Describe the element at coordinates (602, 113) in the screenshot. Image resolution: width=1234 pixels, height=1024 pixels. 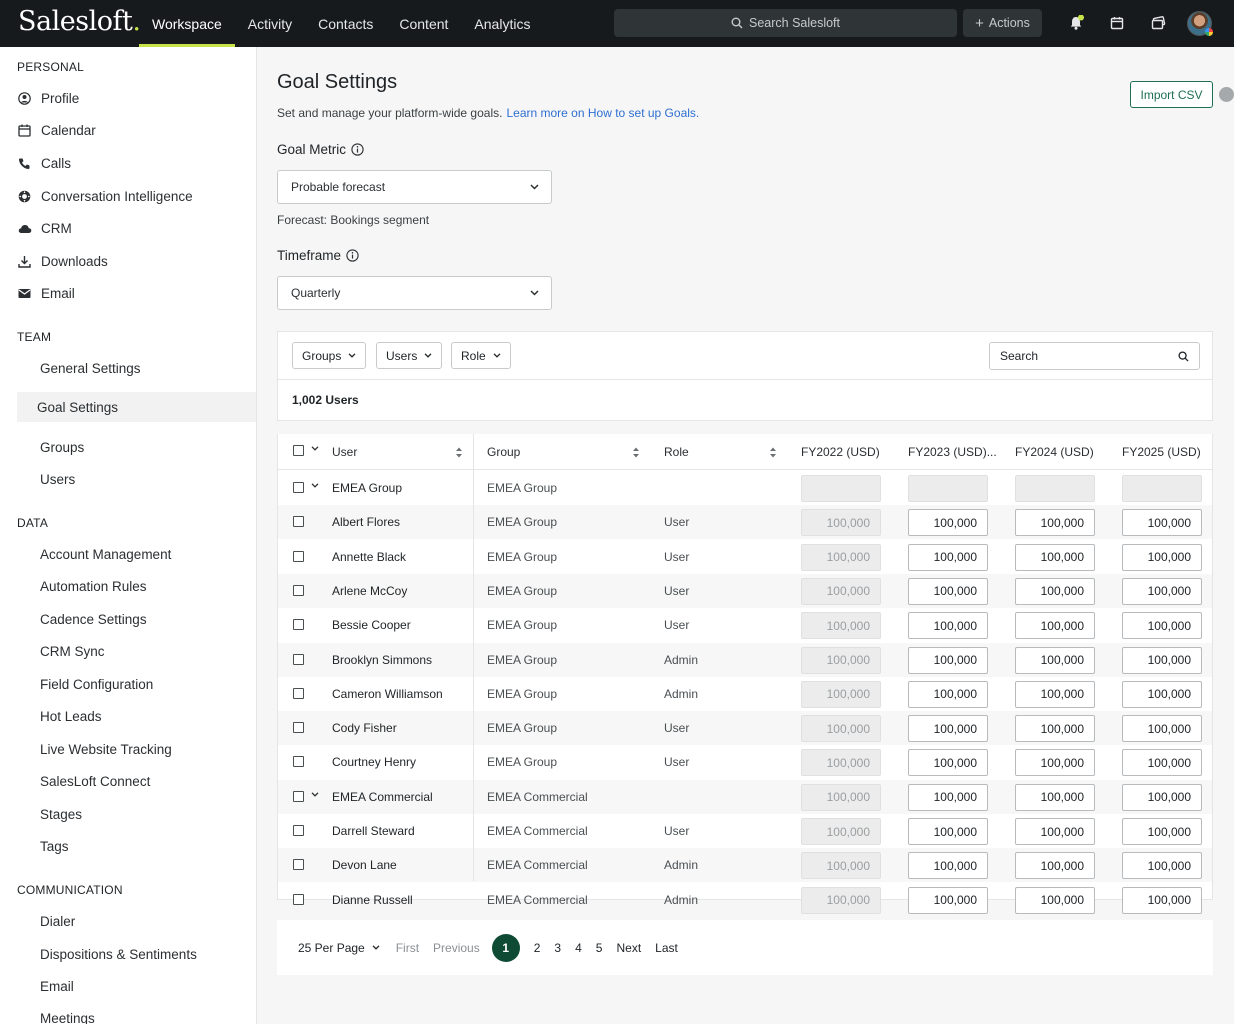
I see `learn-more-link: Learn more on How to set up Goals.` at that location.